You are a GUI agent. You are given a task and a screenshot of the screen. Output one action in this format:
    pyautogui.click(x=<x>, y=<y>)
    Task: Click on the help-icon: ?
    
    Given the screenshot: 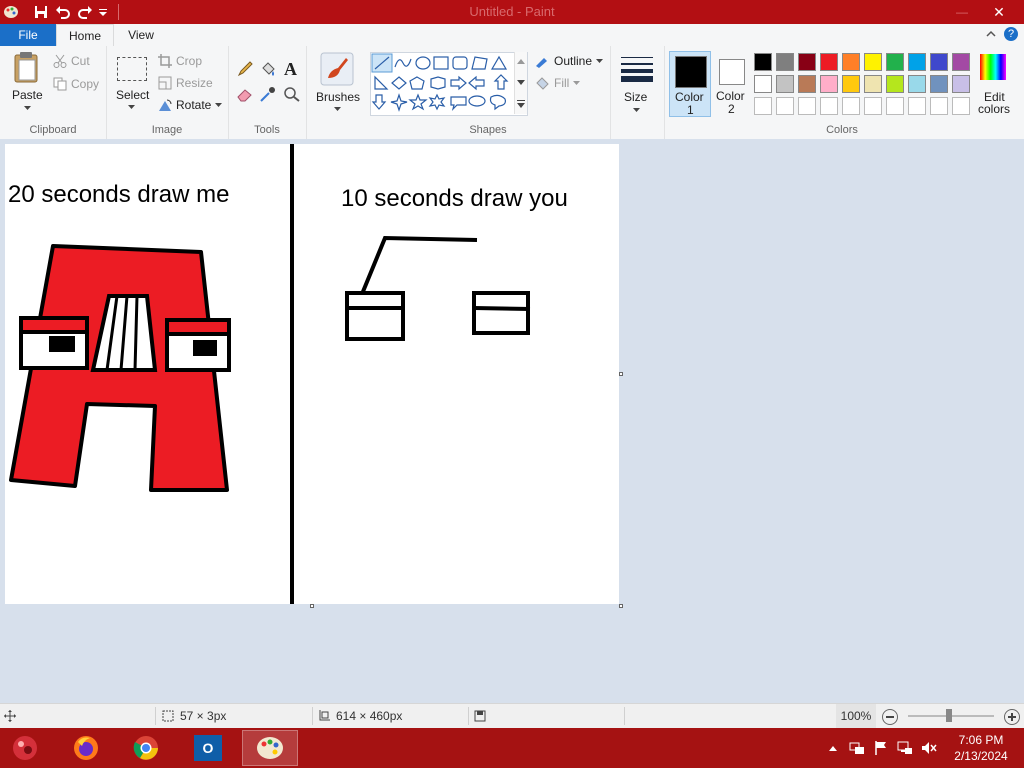 What is the action you would take?
    pyautogui.click(x=1011, y=34)
    